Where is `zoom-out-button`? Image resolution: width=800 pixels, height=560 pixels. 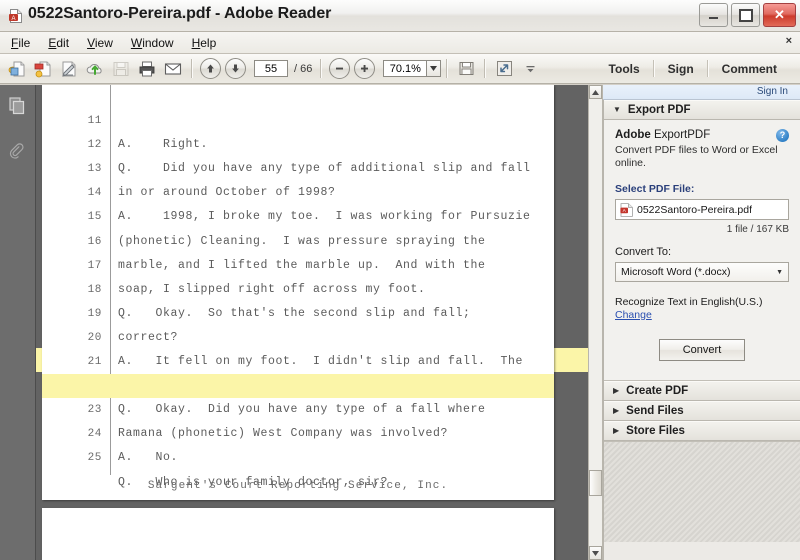
zoom-out-button is located at coordinates (340, 68).